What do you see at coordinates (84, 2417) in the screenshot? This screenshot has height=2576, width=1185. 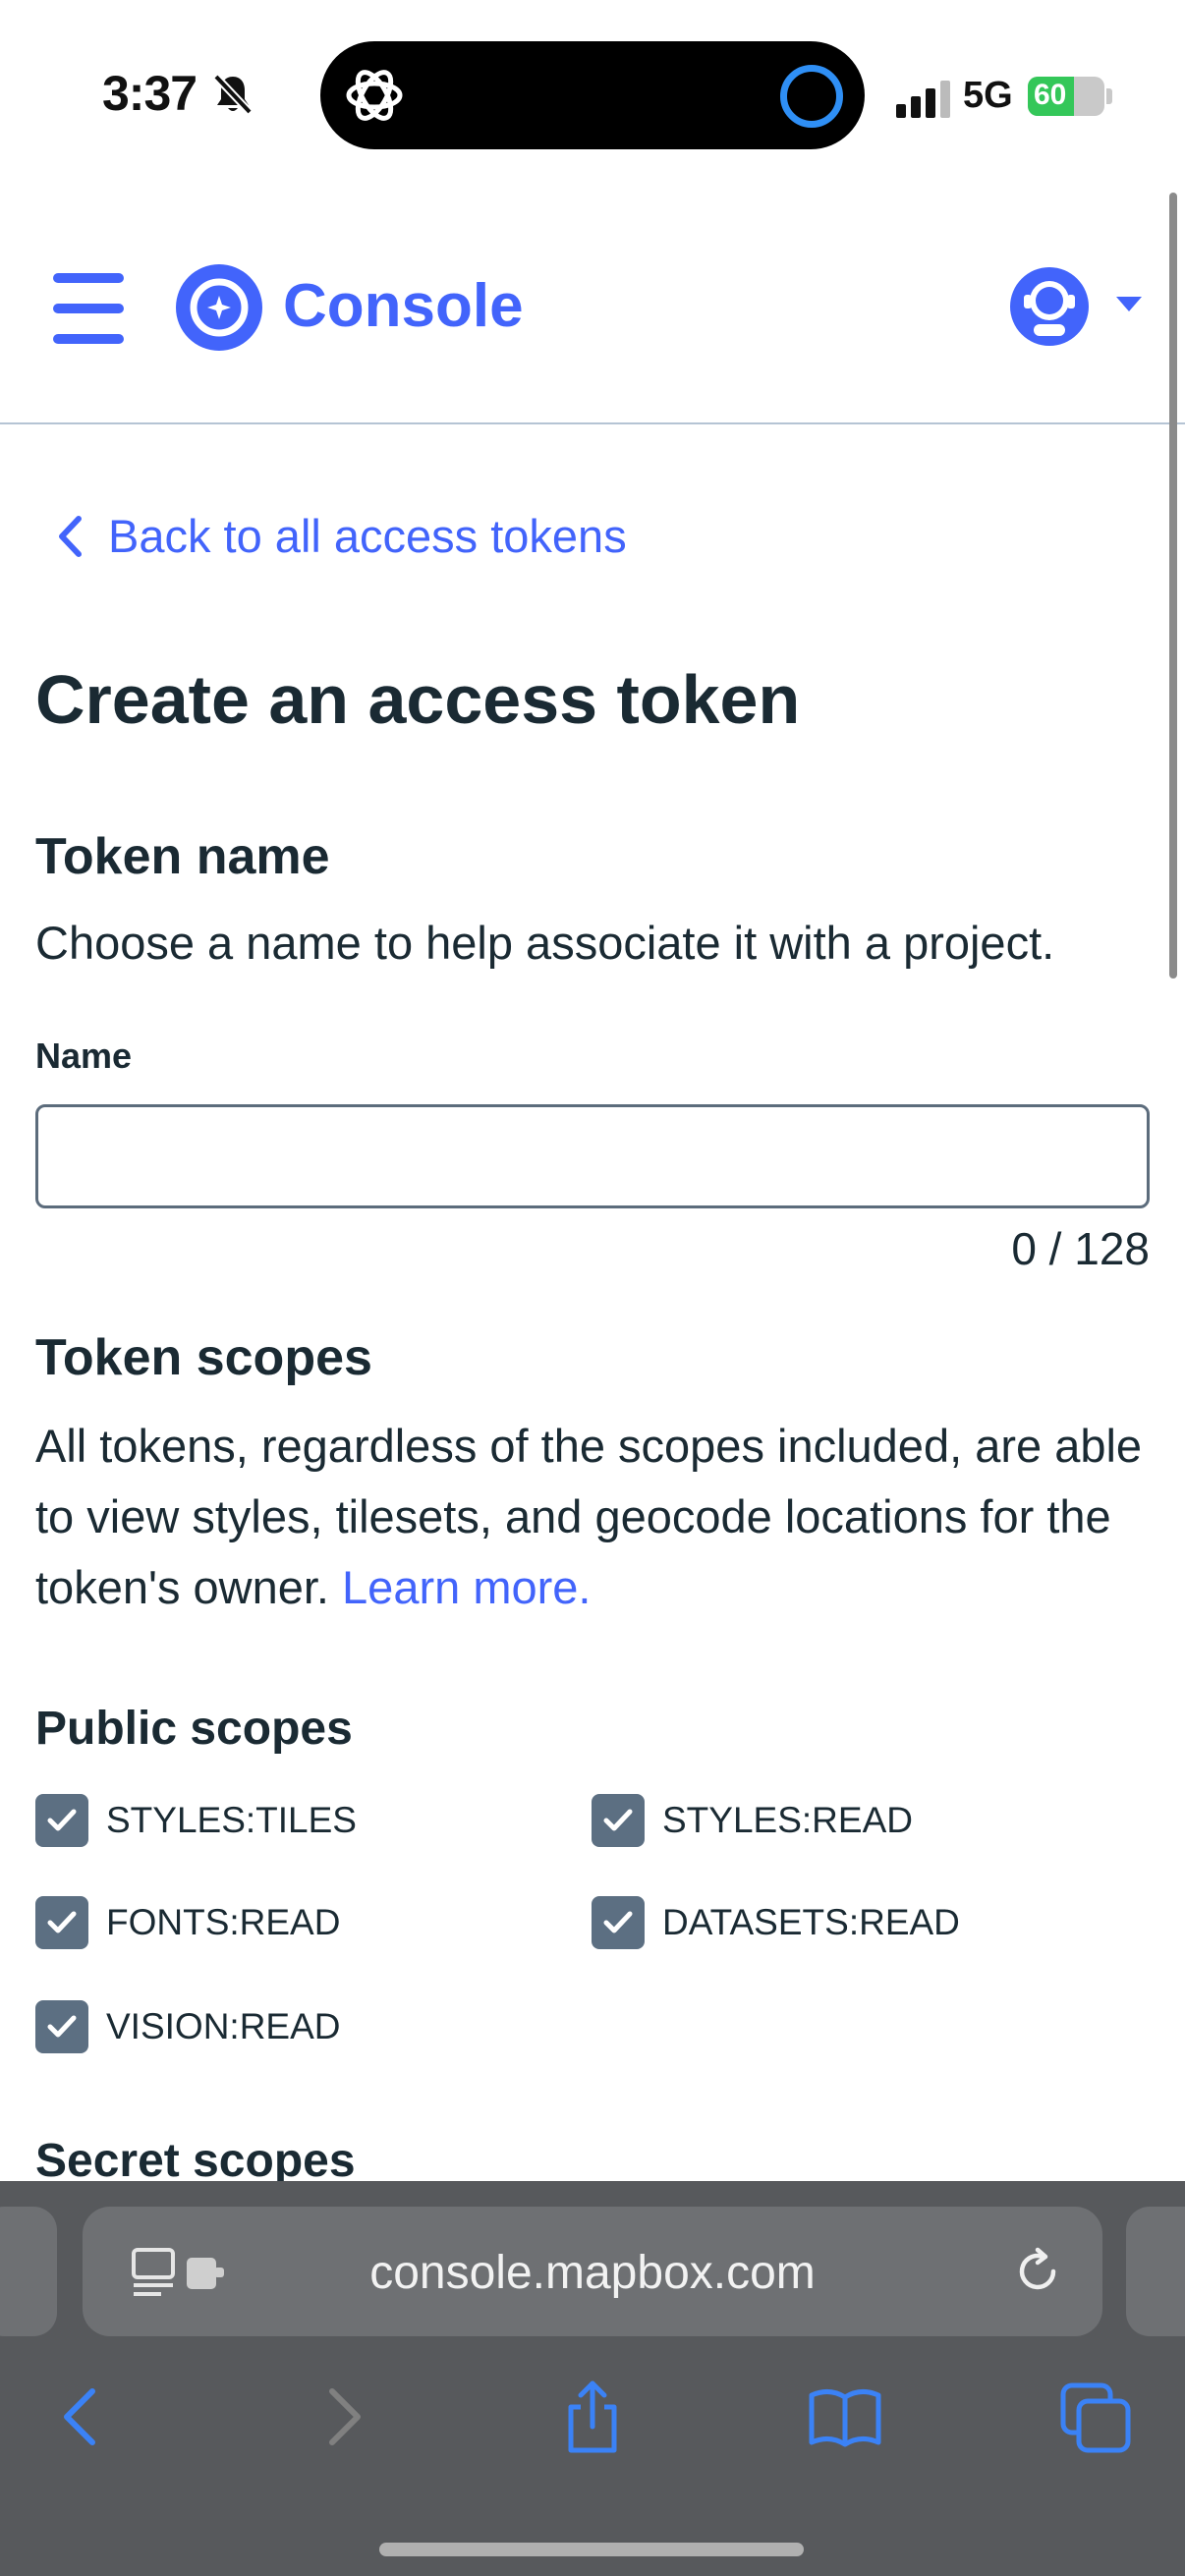 I see `back-icon` at bounding box center [84, 2417].